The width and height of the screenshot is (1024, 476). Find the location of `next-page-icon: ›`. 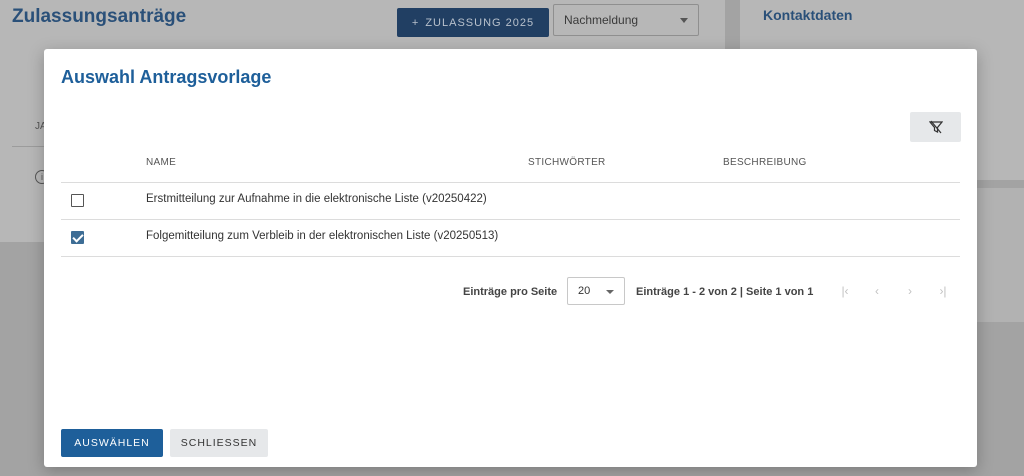

next-page-icon: › is located at coordinates (910, 291).